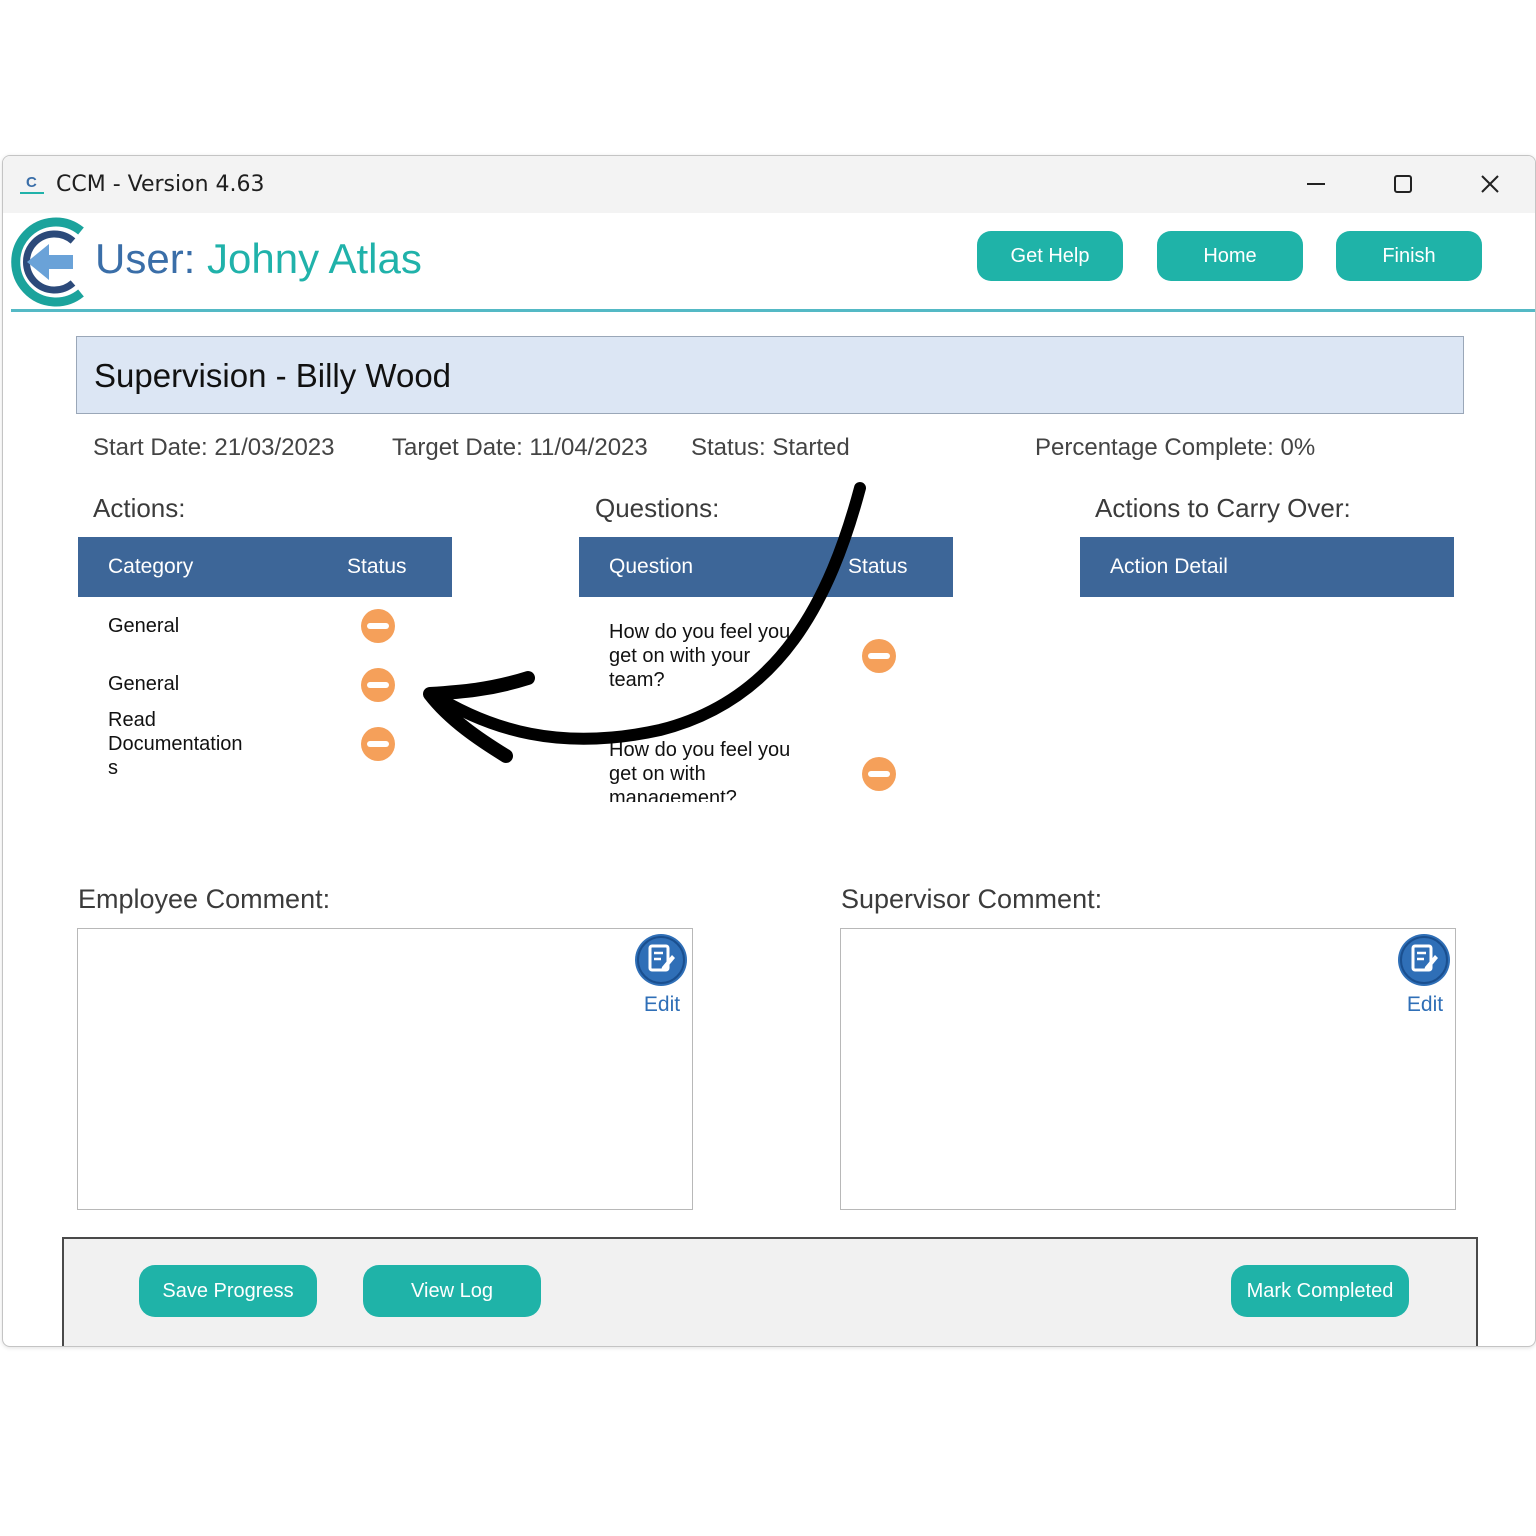  What do you see at coordinates (385, 1069) in the screenshot?
I see `employee-comment-box: Edit` at bounding box center [385, 1069].